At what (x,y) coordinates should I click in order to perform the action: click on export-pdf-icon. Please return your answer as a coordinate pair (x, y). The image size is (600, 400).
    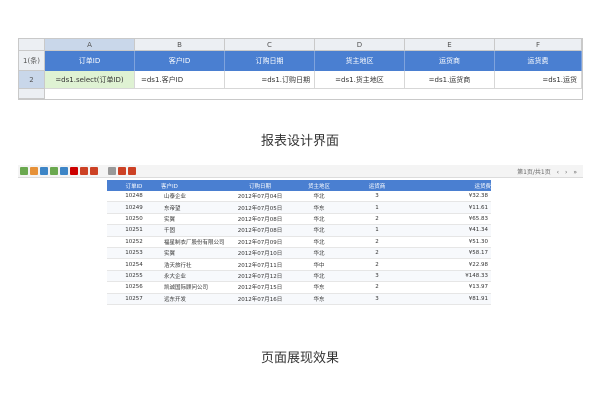
    Looking at the image, I should click on (74, 171).